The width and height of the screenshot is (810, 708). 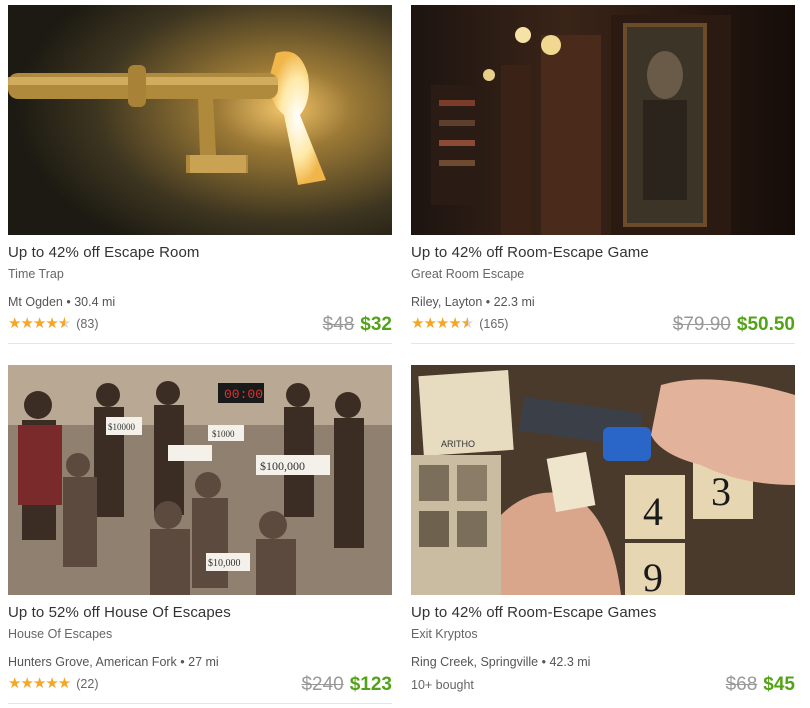 What do you see at coordinates (779, 684) in the screenshot?
I see `discount-price: $45` at bounding box center [779, 684].